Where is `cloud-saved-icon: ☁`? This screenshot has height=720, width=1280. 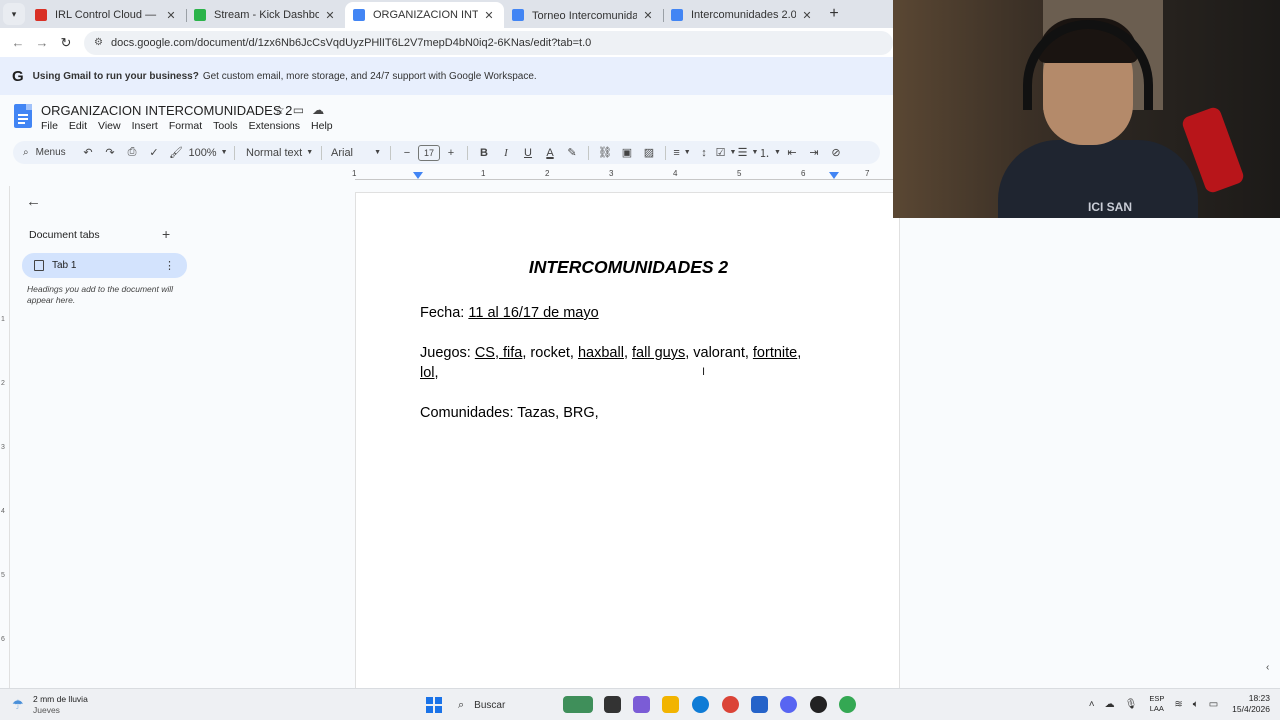
cloud-saved-icon: ☁ is located at coordinates (318, 110).